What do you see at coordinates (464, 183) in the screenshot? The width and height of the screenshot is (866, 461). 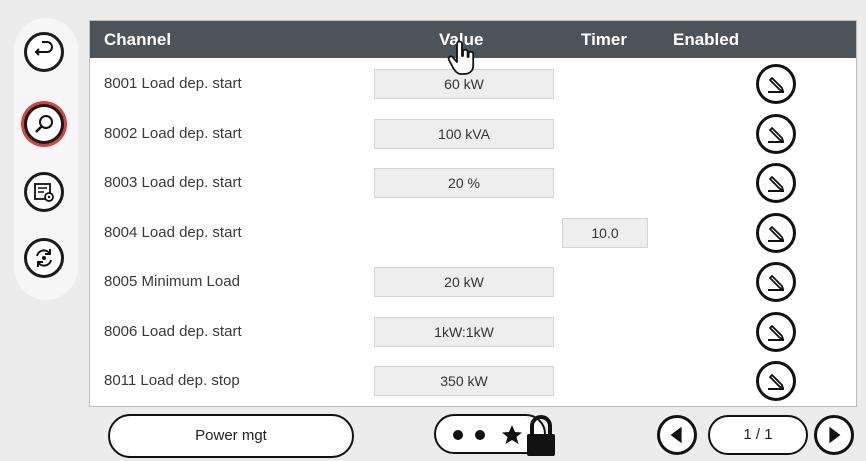 I see `value-field: 20 %` at bounding box center [464, 183].